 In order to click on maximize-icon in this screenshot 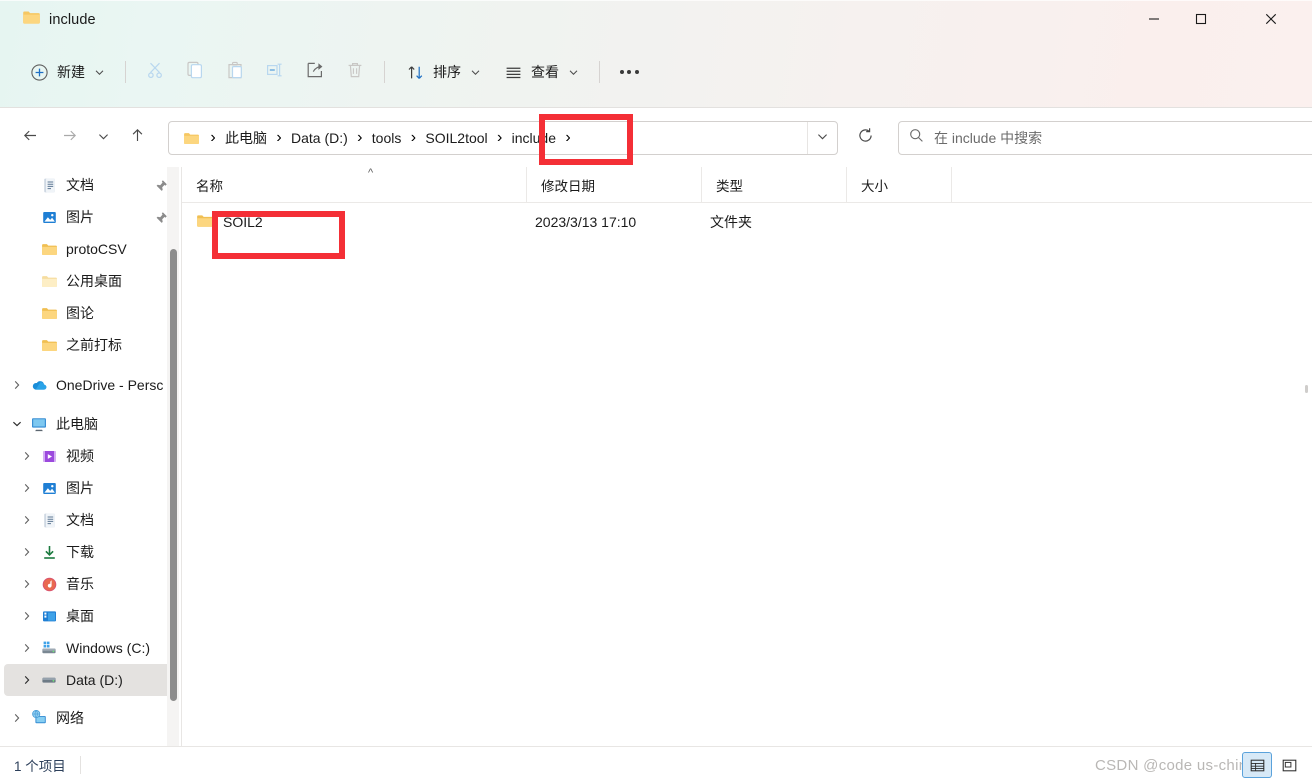, I will do `click(1200, 19)`.